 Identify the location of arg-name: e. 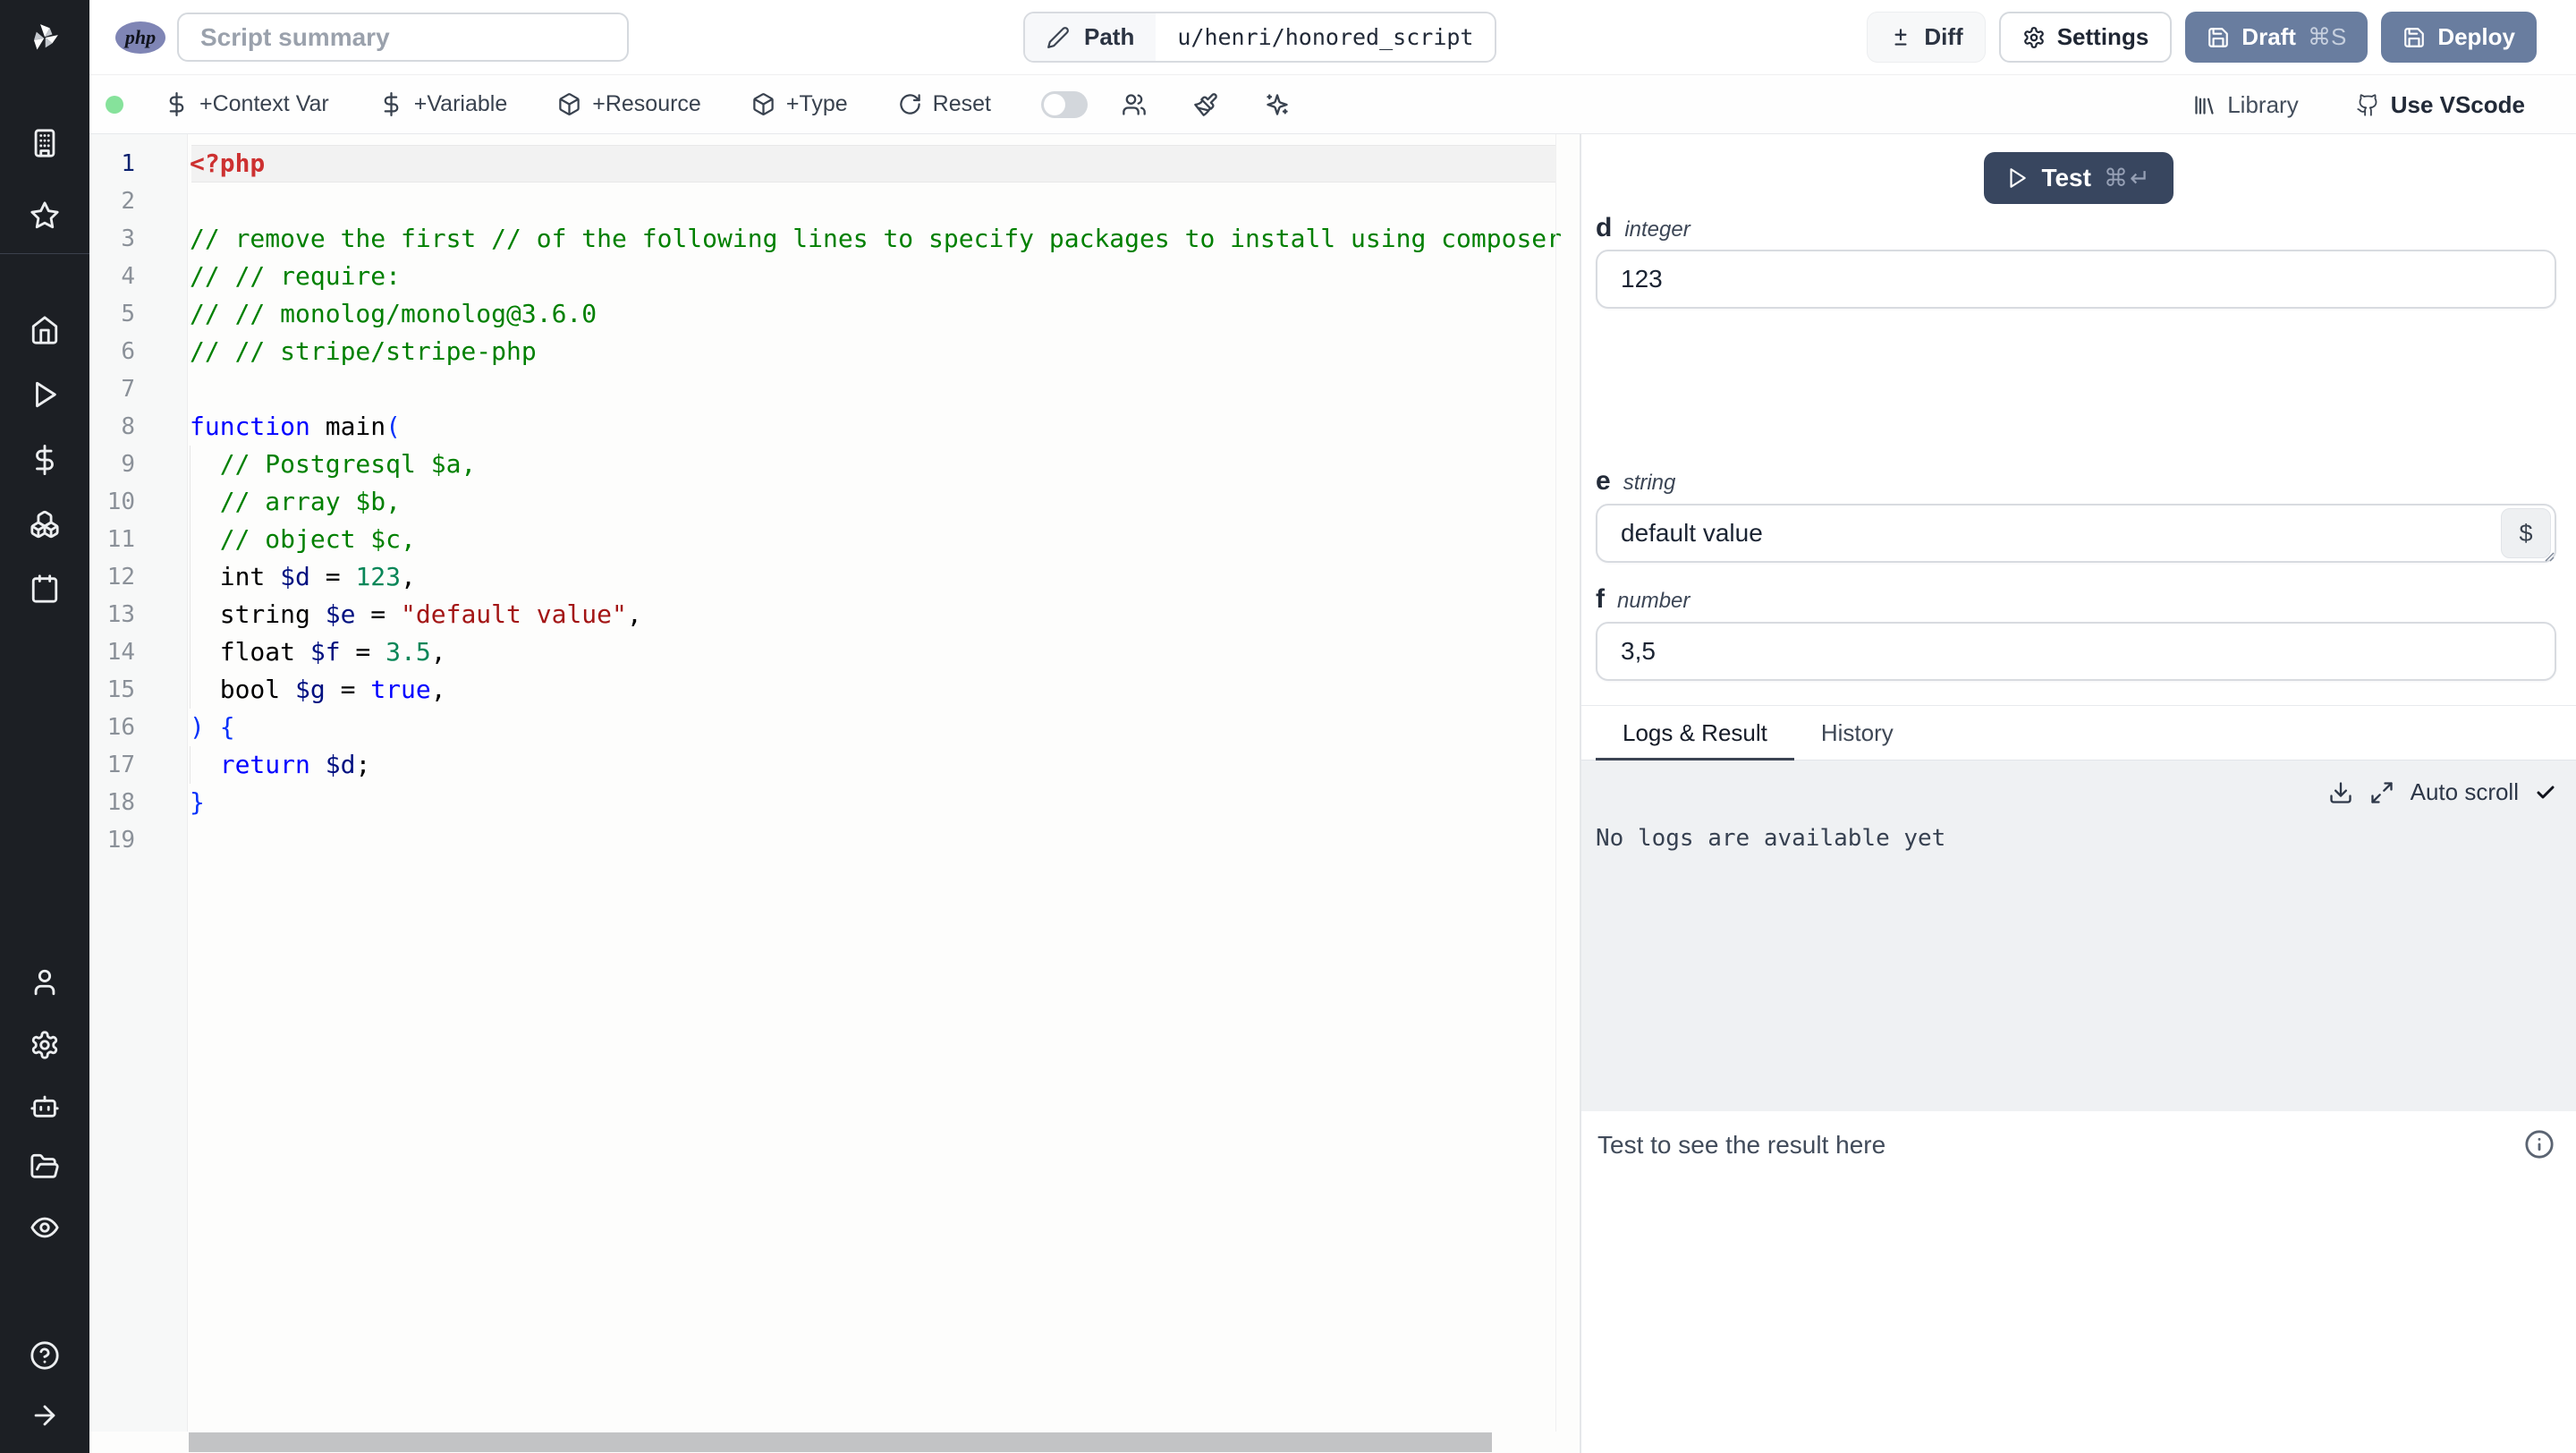
(1603, 481).